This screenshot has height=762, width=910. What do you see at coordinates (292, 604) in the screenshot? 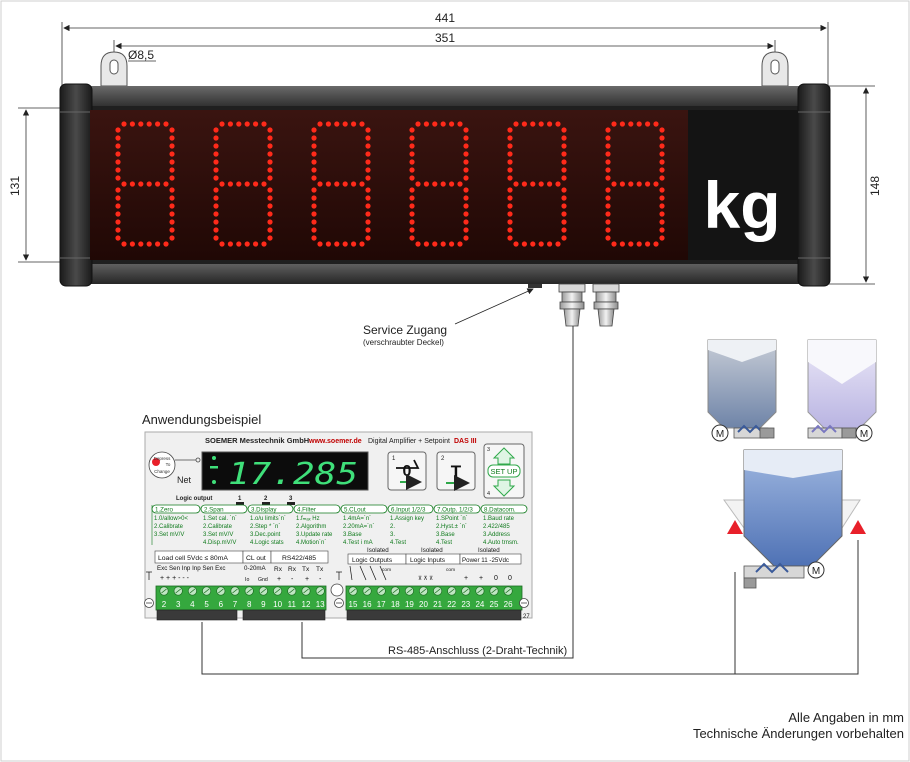
I see `terminal-number: 11` at bounding box center [292, 604].